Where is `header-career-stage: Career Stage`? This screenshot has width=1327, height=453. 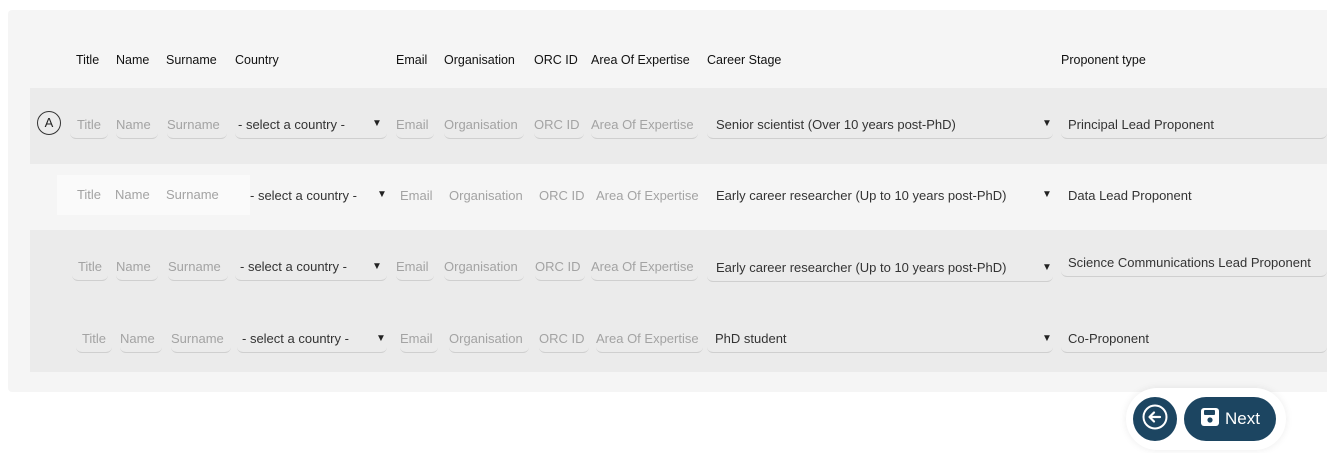 header-career-stage: Career Stage is located at coordinates (744, 60).